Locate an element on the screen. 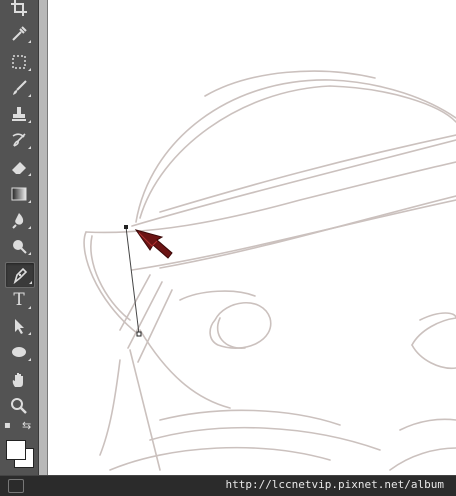 The height and width of the screenshot is (496, 456). type-tool: T is located at coordinates (19, 300).